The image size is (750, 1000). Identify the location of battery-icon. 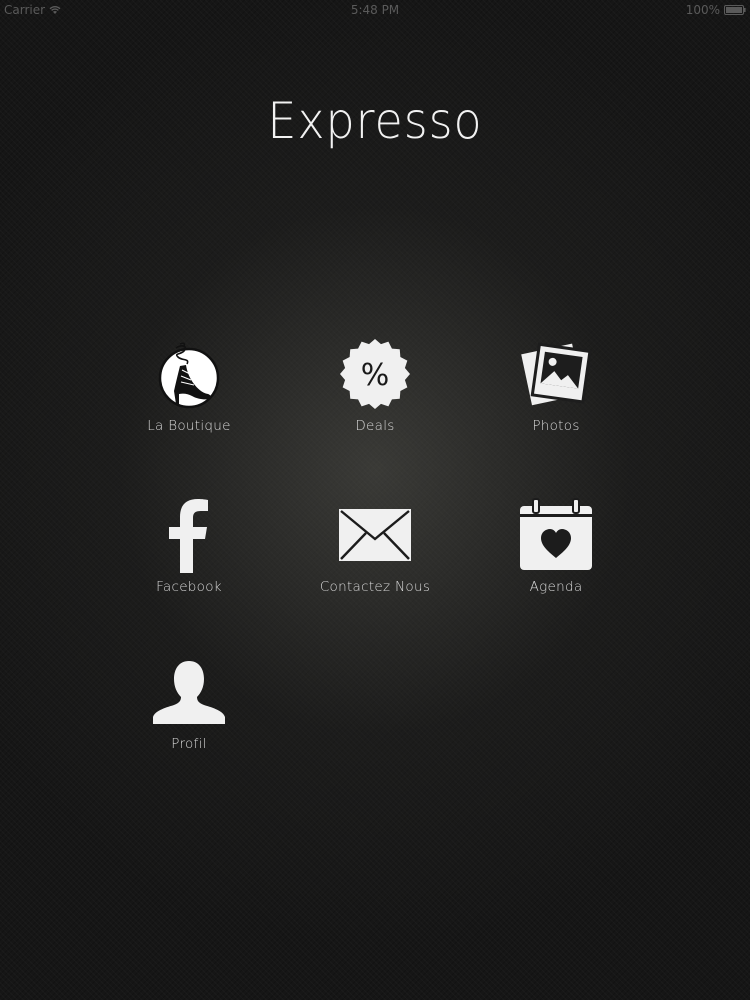
(735, 10).